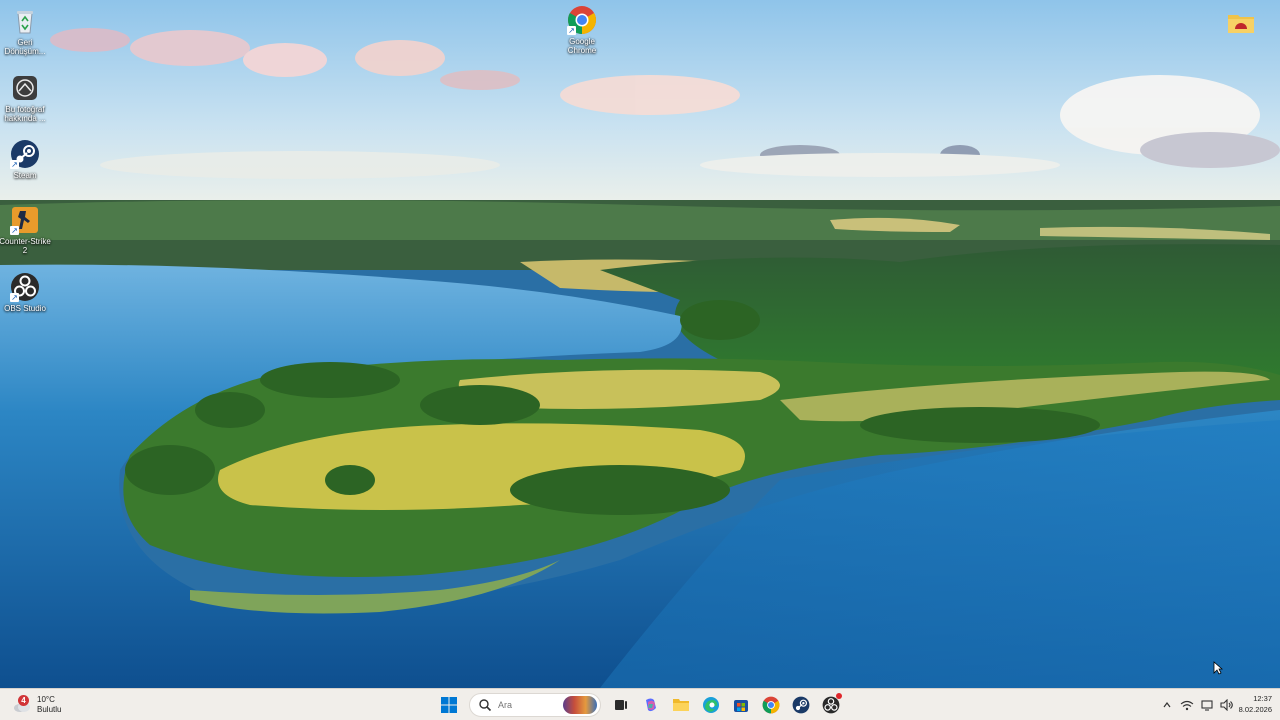  Describe the element at coordinates (839, 696) in the screenshot. I see `recording-indicator` at that location.